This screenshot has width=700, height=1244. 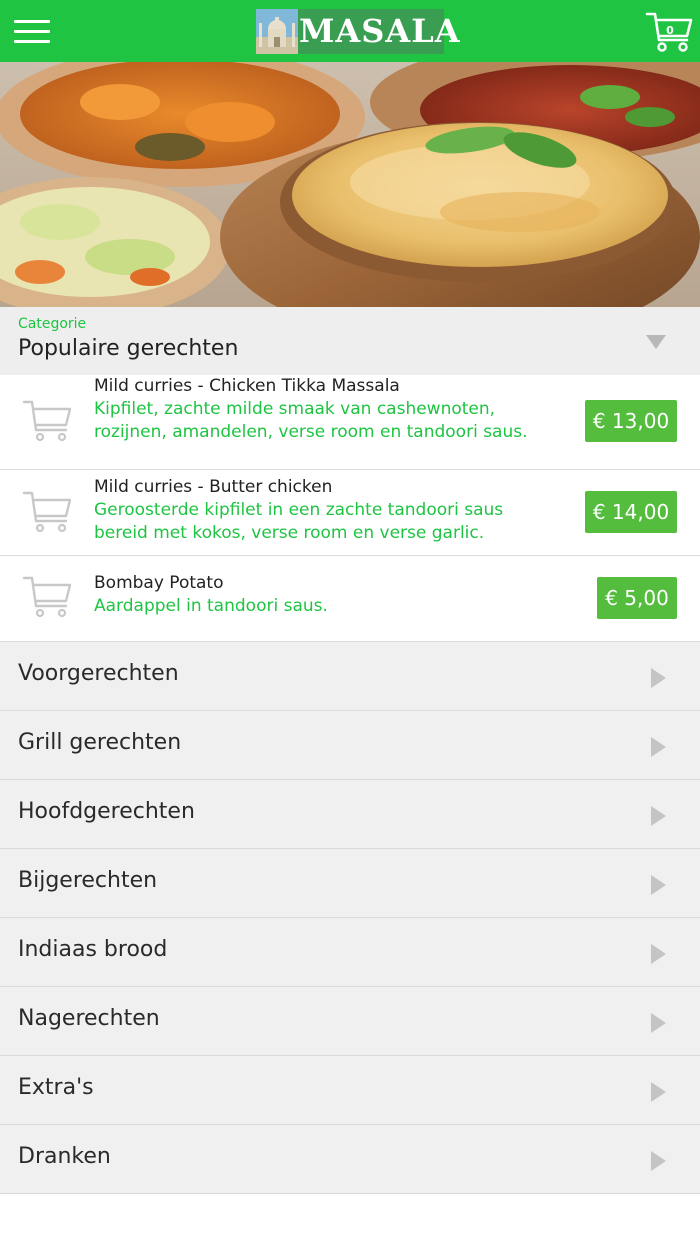 I want to click on price-button: € 5,00, so click(x=637, y=598).